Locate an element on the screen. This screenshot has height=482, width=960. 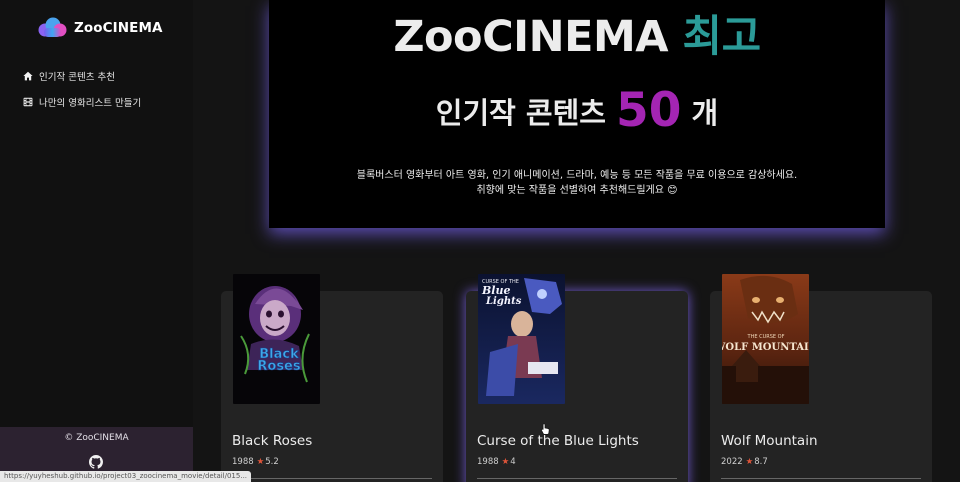
hero-subtitle-post: 개 is located at coordinates (700, 113).